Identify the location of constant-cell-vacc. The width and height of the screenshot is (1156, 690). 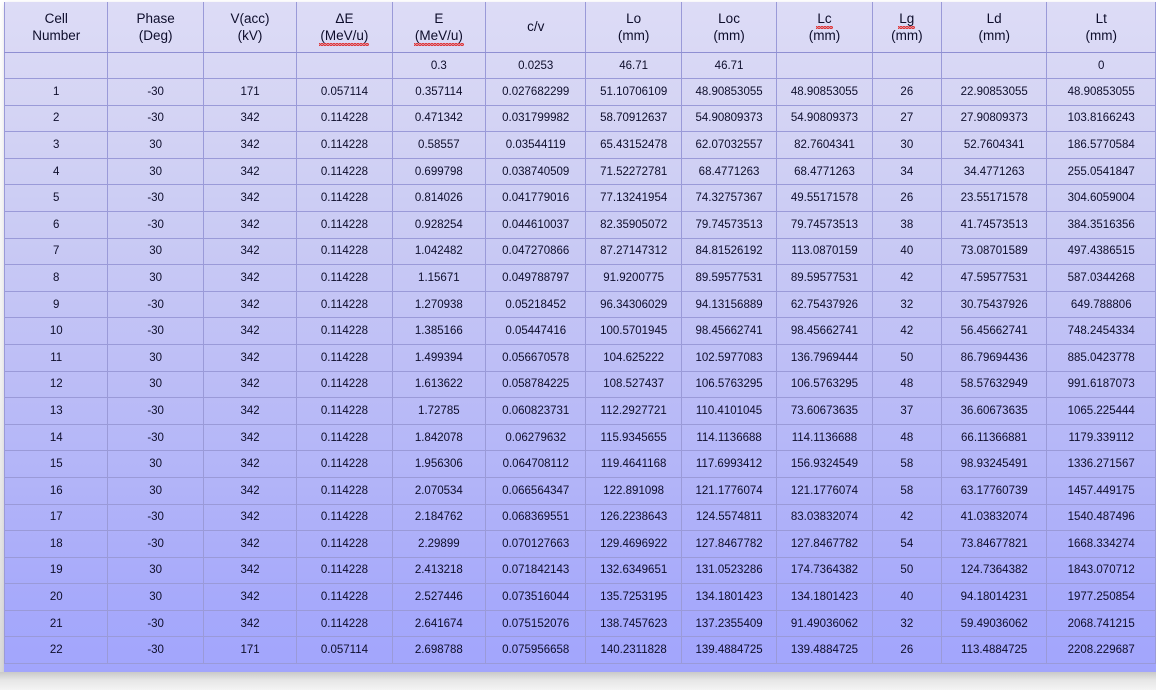
(250, 65).